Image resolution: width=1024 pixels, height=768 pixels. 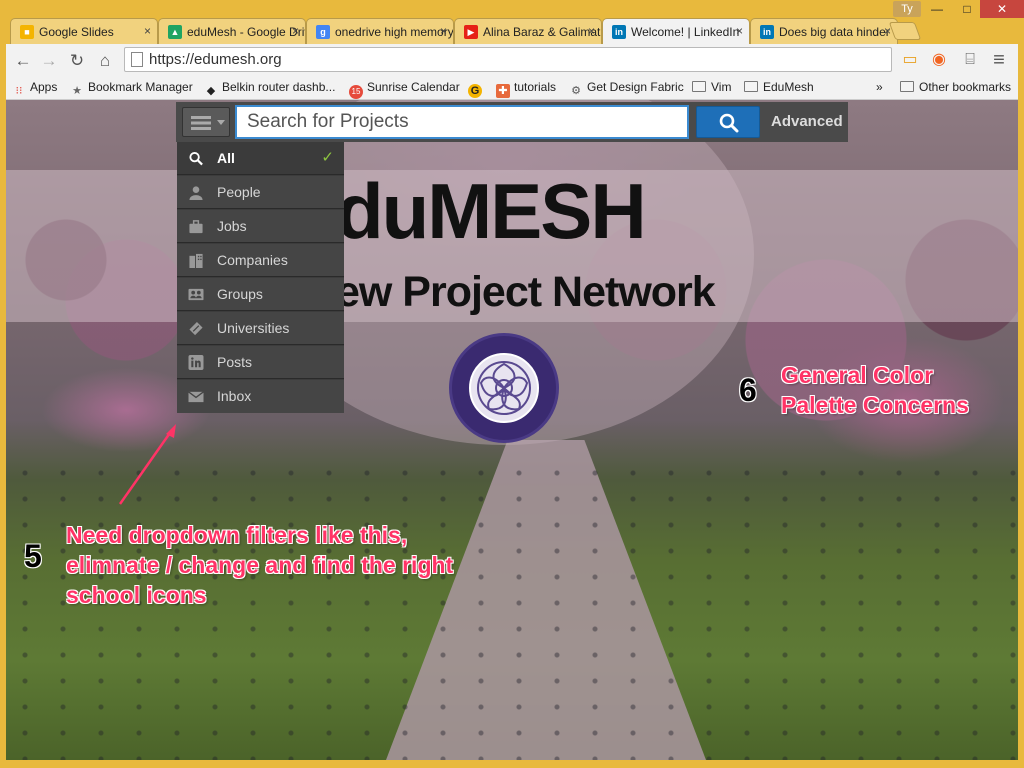 I want to click on cast-icon: ⌸, so click(x=970, y=60).